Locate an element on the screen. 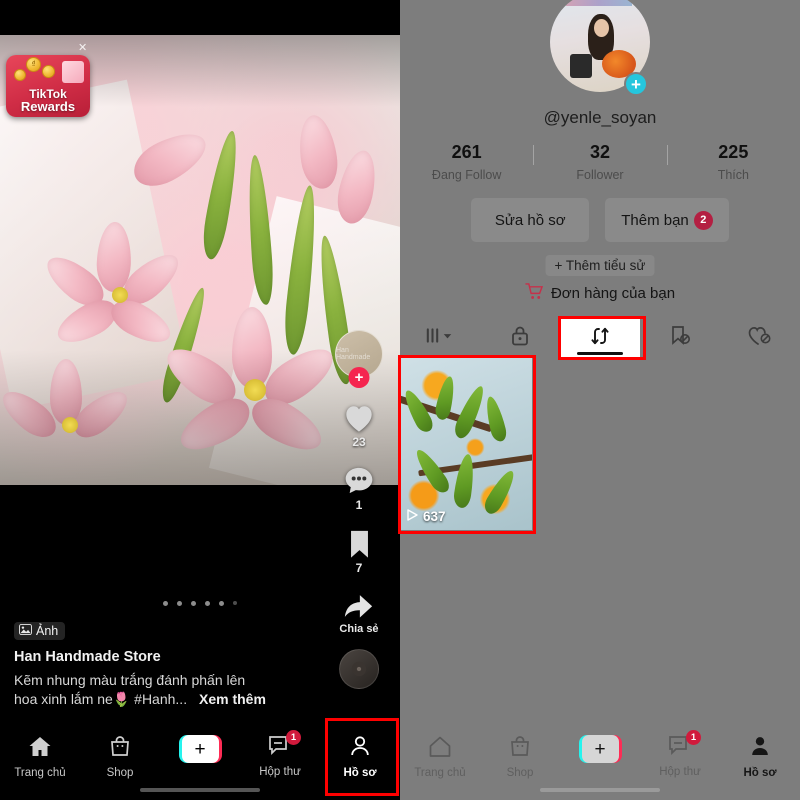  bookmark-button: 7 is located at coordinates (359, 551).